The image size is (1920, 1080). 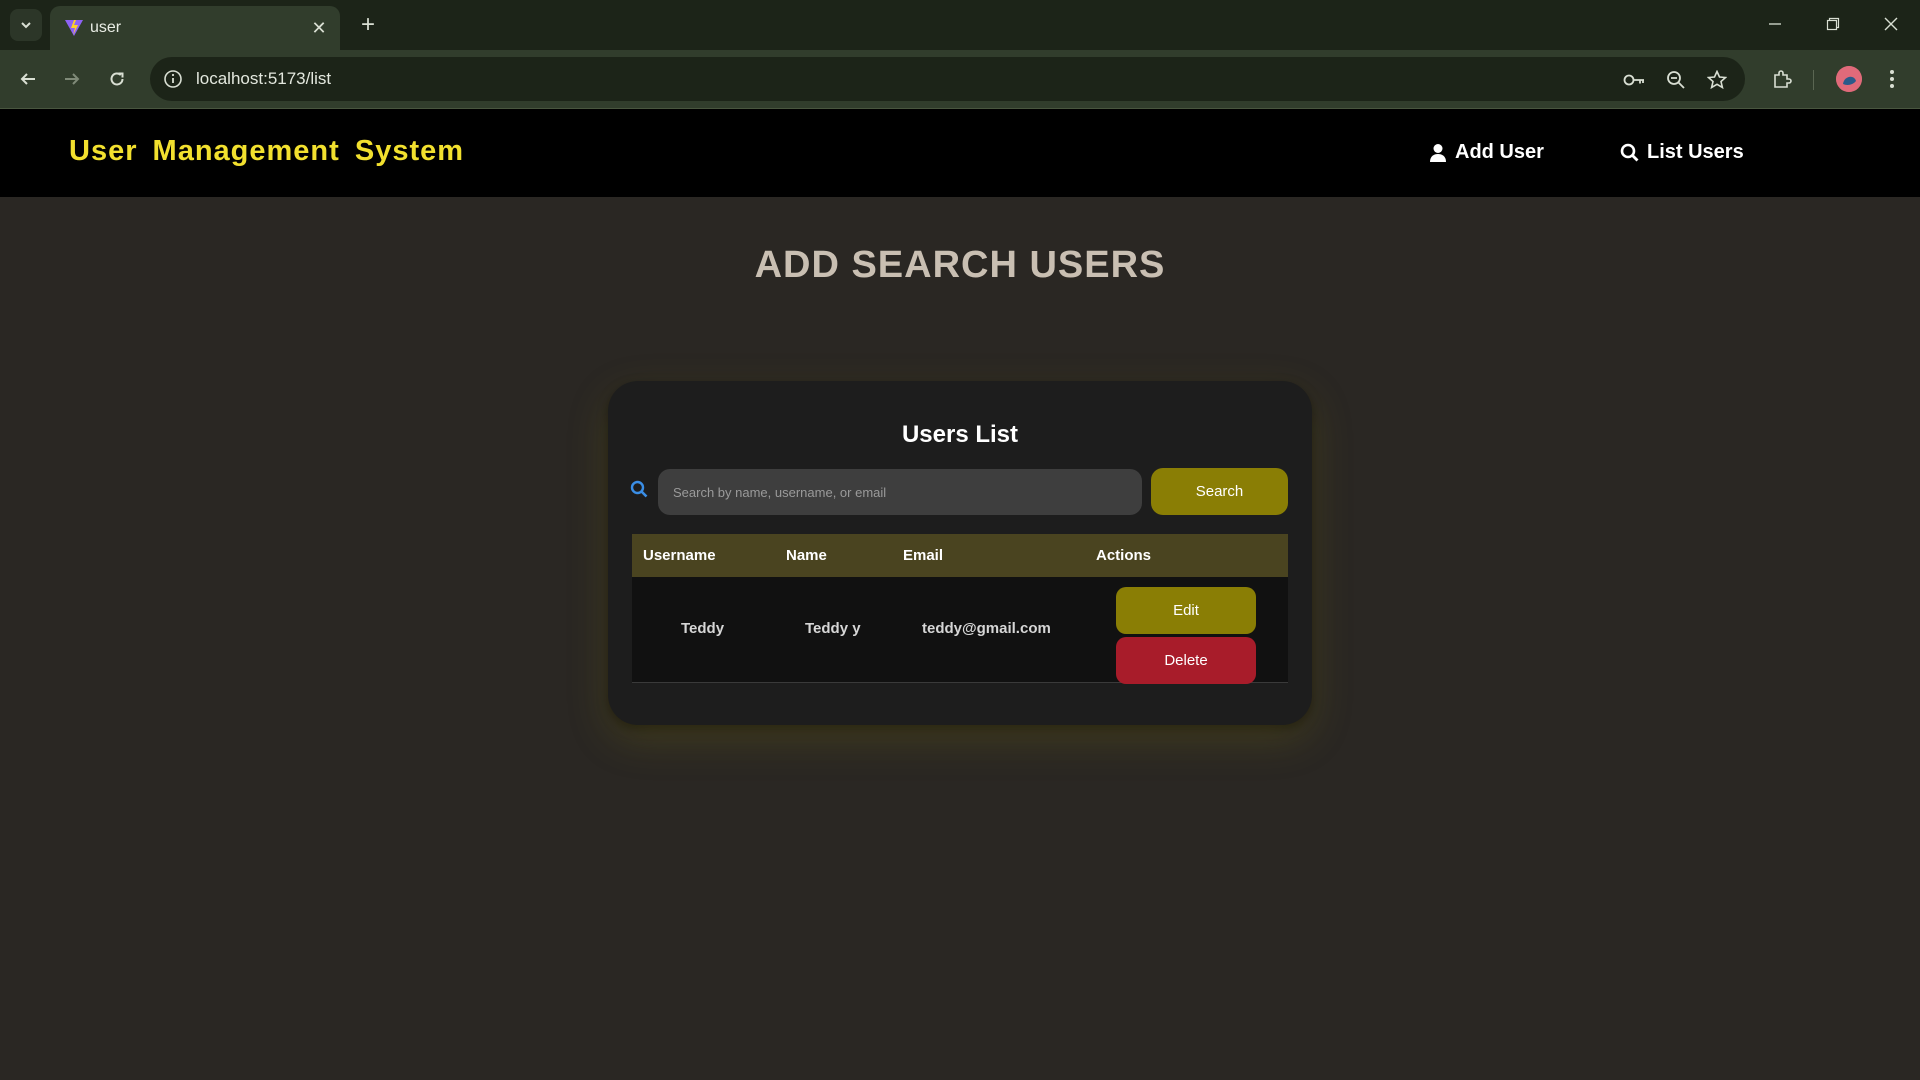 What do you see at coordinates (1124, 555) in the screenshot?
I see `column-header-actions: Actions` at bounding box center [1124, 555].